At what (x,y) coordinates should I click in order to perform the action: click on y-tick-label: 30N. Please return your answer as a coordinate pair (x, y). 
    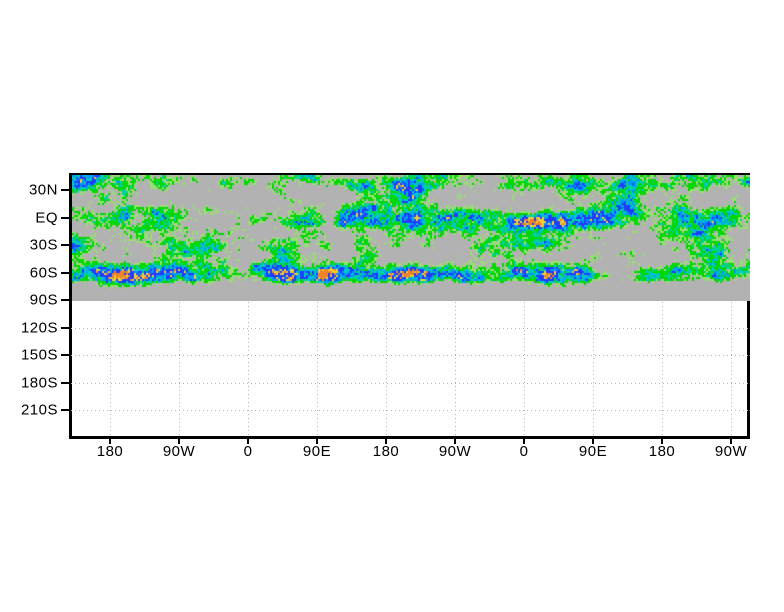
    Looking at the image, I should click on (43, 190).